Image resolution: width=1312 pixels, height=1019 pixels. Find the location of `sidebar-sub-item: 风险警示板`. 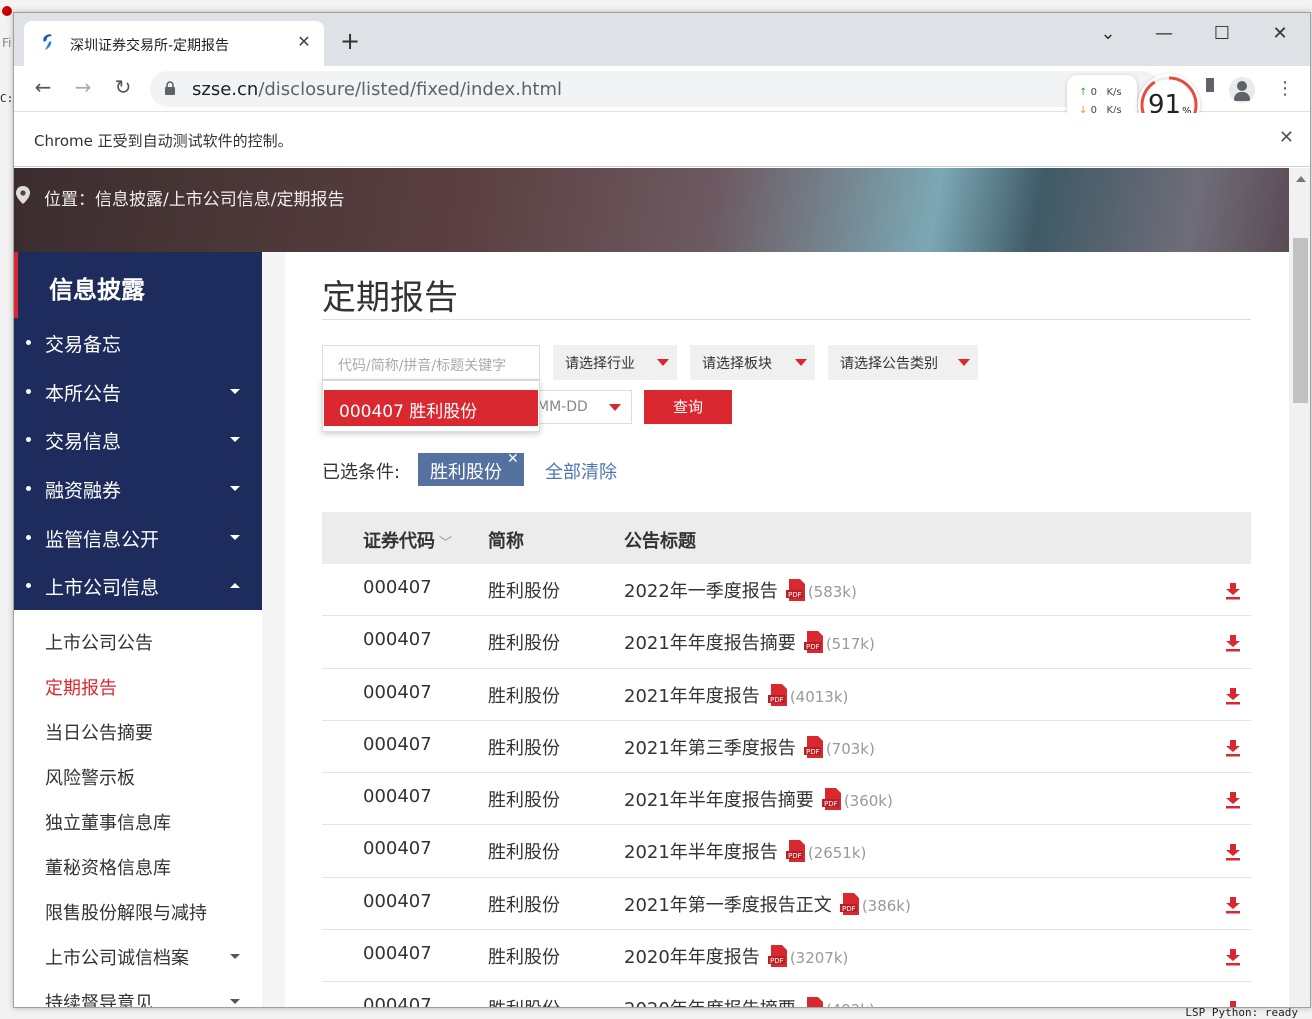

sidebar-sub-item: 风险警示板 is located at coordinates (138, 776).